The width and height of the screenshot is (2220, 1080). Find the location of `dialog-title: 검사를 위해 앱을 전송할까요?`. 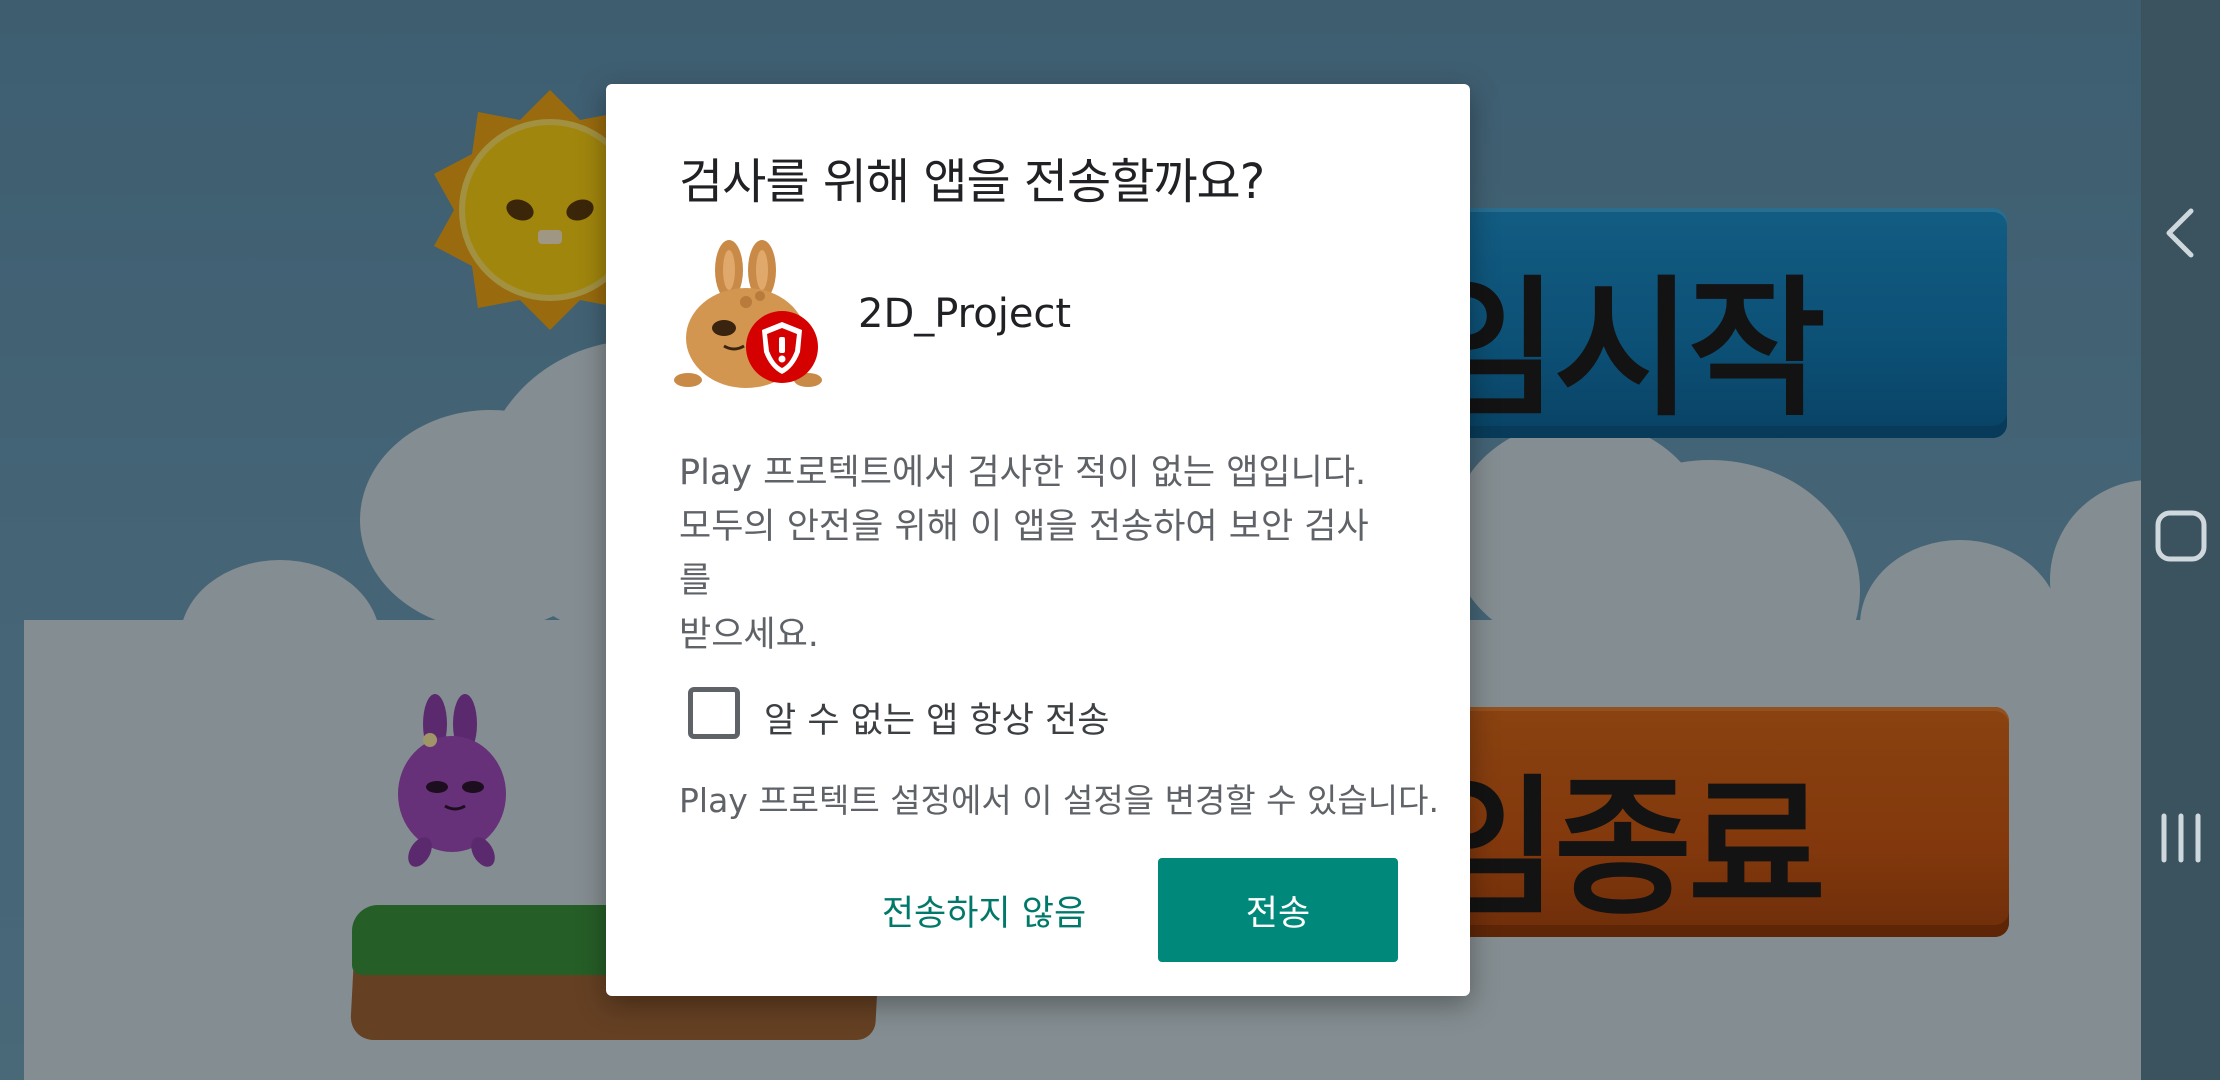

dialog-title: 검사를 위해 앱을 전송할까요? is located at coordinates (972, 182).